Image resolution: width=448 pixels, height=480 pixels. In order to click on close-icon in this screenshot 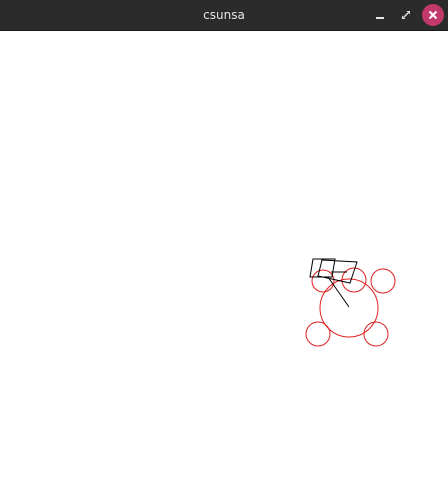, I will do `click(433, 15)`.